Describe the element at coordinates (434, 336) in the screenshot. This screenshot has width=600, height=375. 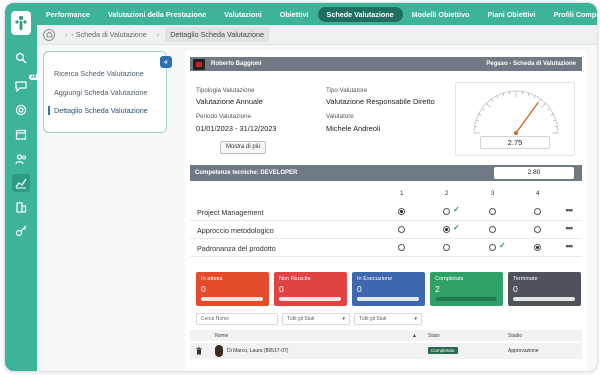
I see `column-header-stato: Stato` at that location.